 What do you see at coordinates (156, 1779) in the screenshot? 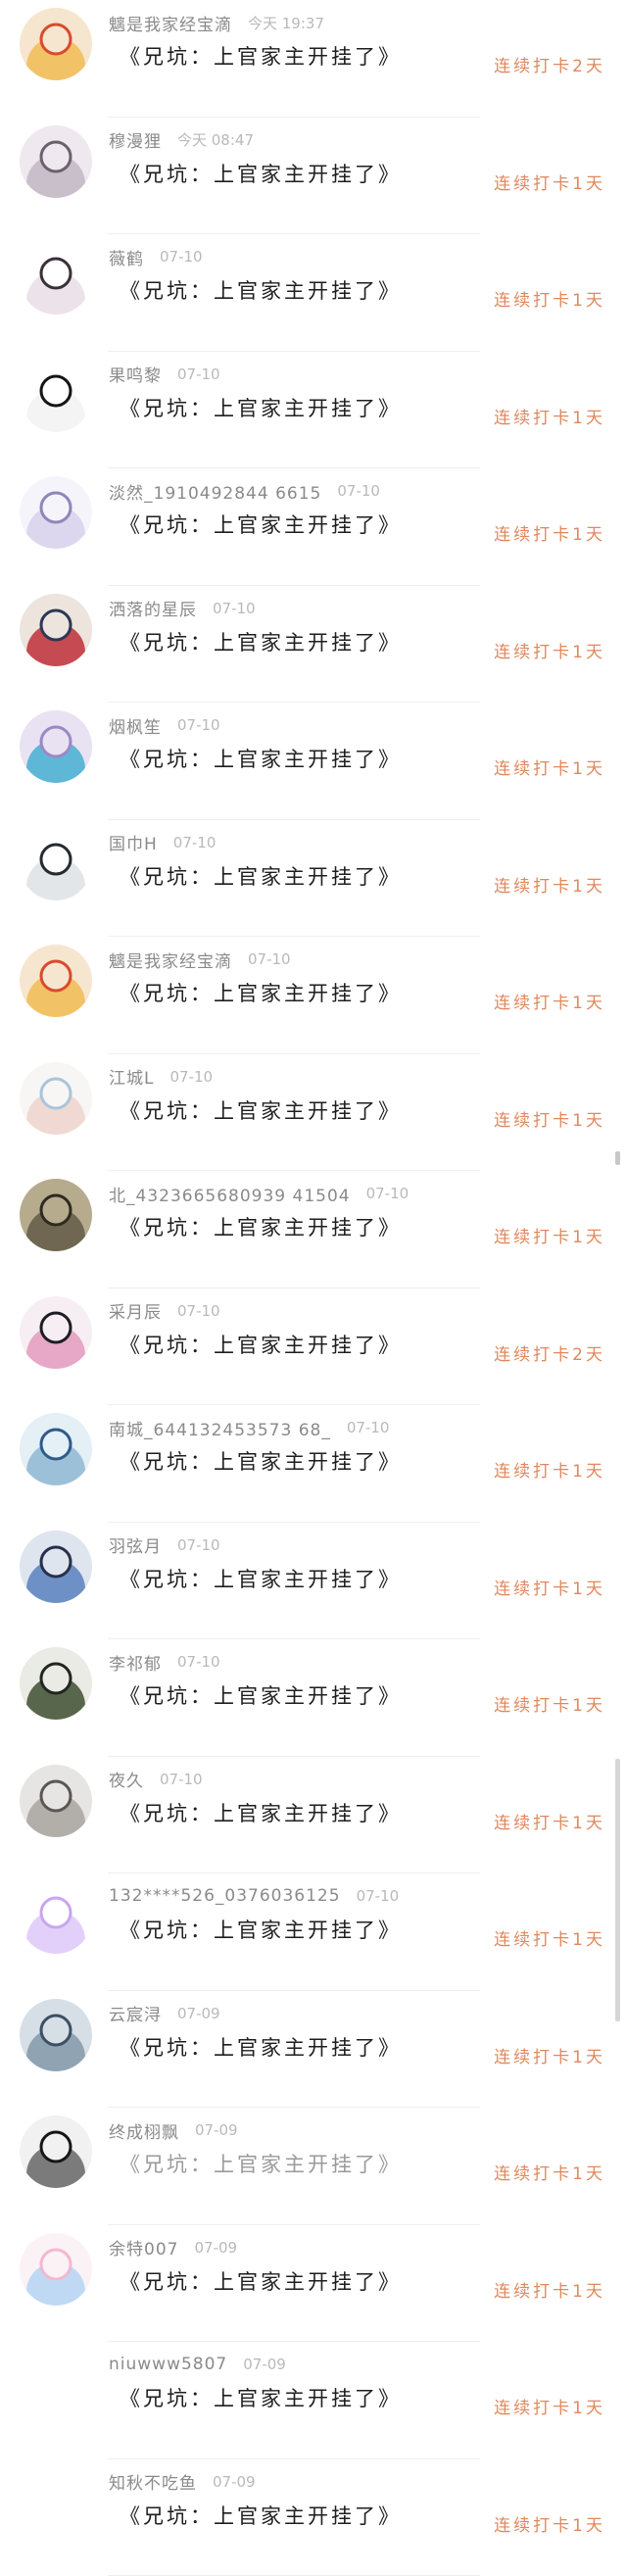
I see `row-meta: 夜久07-10` at bounding box center [156, 1779].